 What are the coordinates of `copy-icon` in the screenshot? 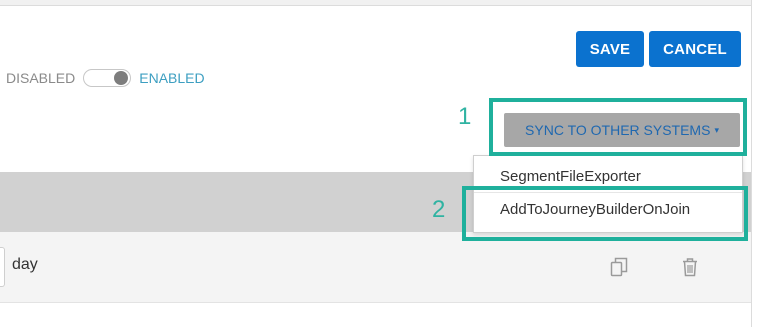 It's located at (619, 267).